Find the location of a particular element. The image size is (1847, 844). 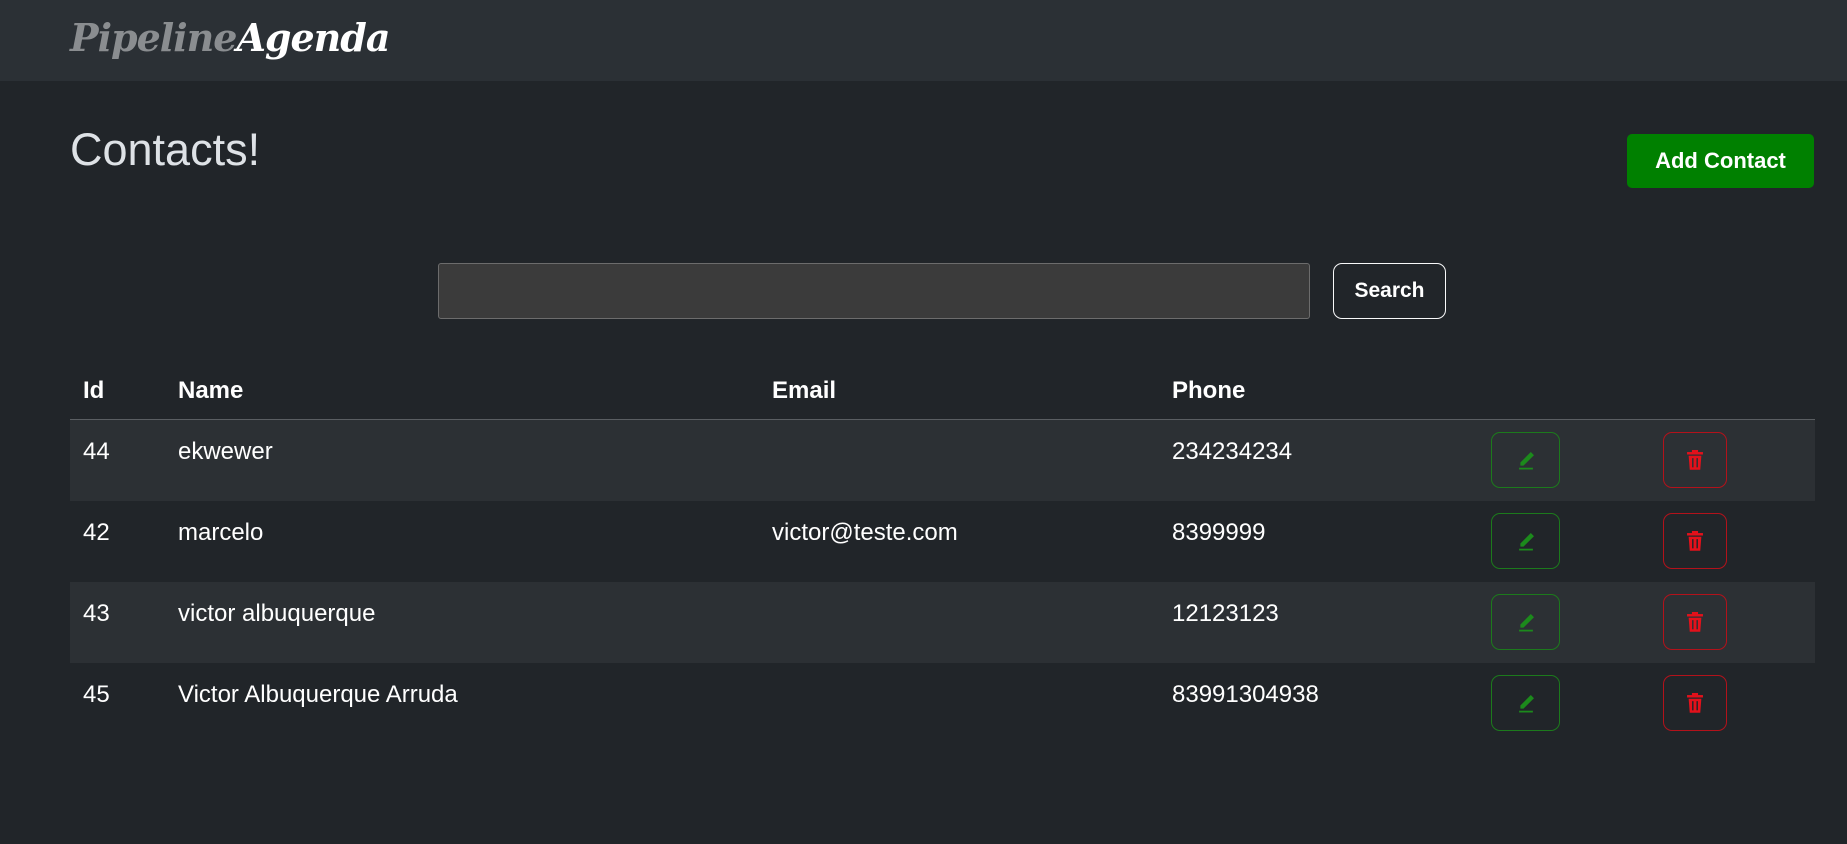

cell-name: ekwewer is located at coordinates (225, 451).